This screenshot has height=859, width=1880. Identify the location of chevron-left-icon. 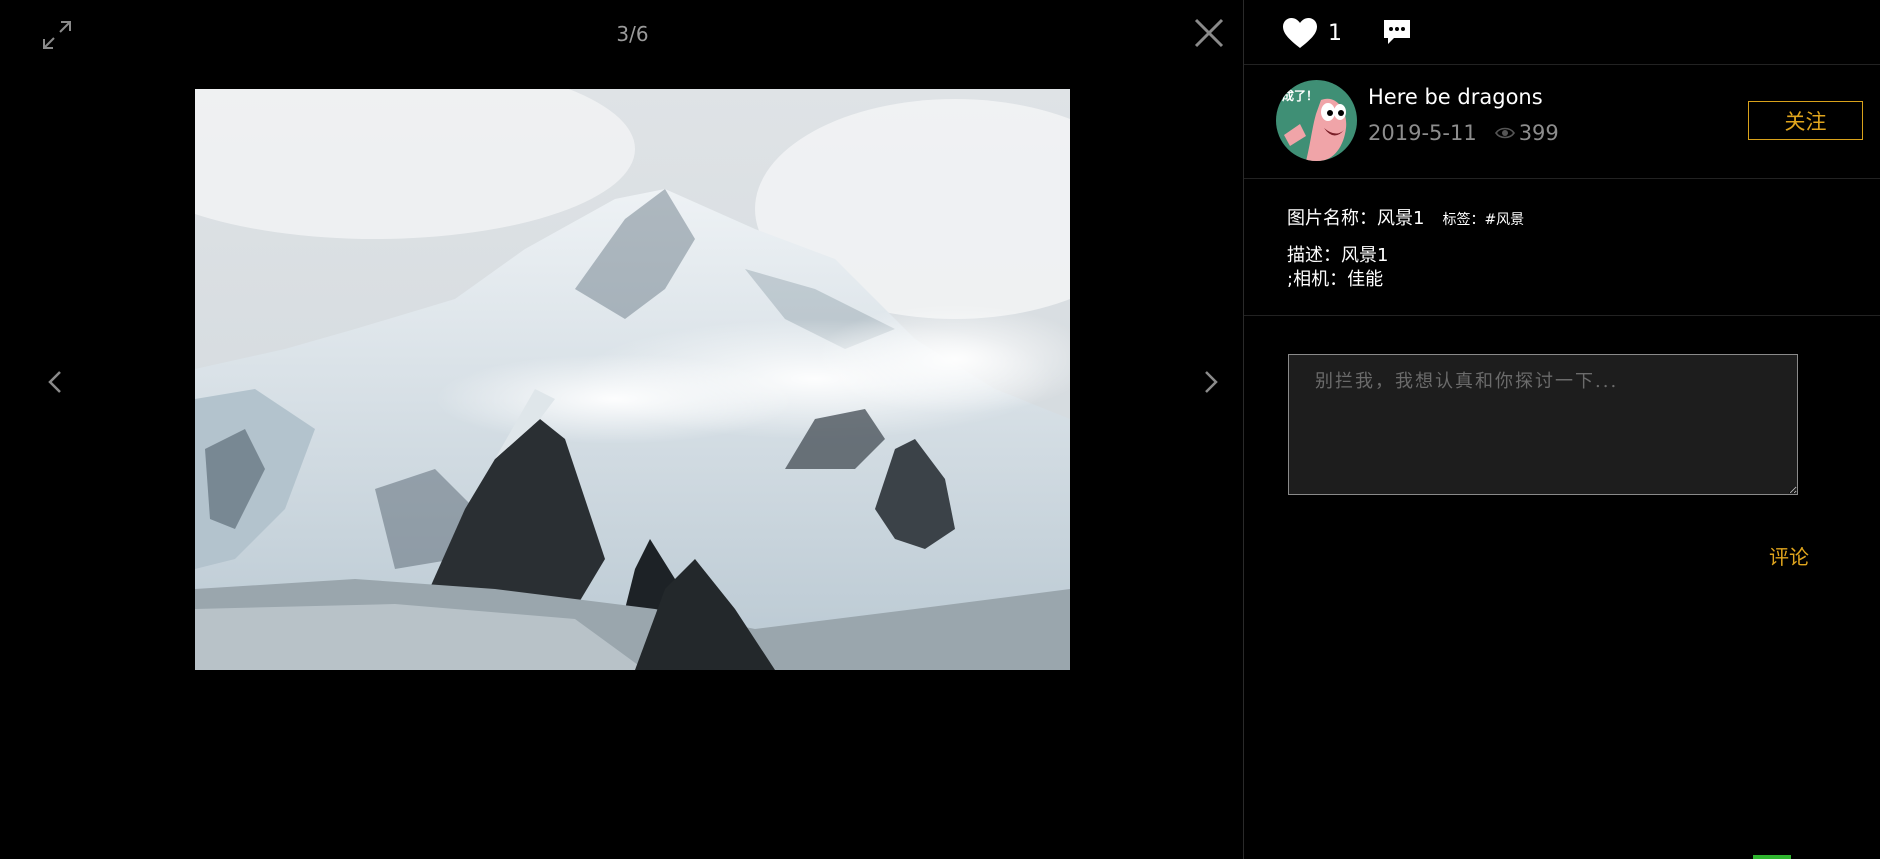
(56, 382).